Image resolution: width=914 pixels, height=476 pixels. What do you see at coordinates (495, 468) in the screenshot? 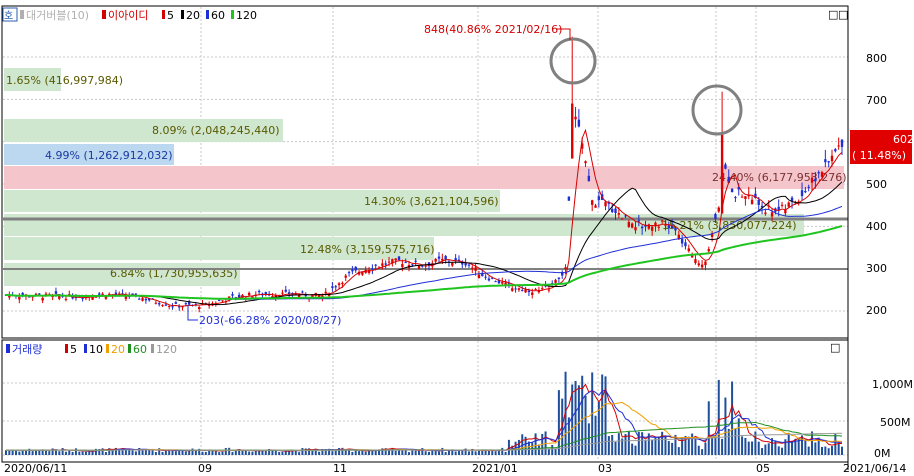
I see `date-axis-label: 2021/01` at bounding box center [495, 468].